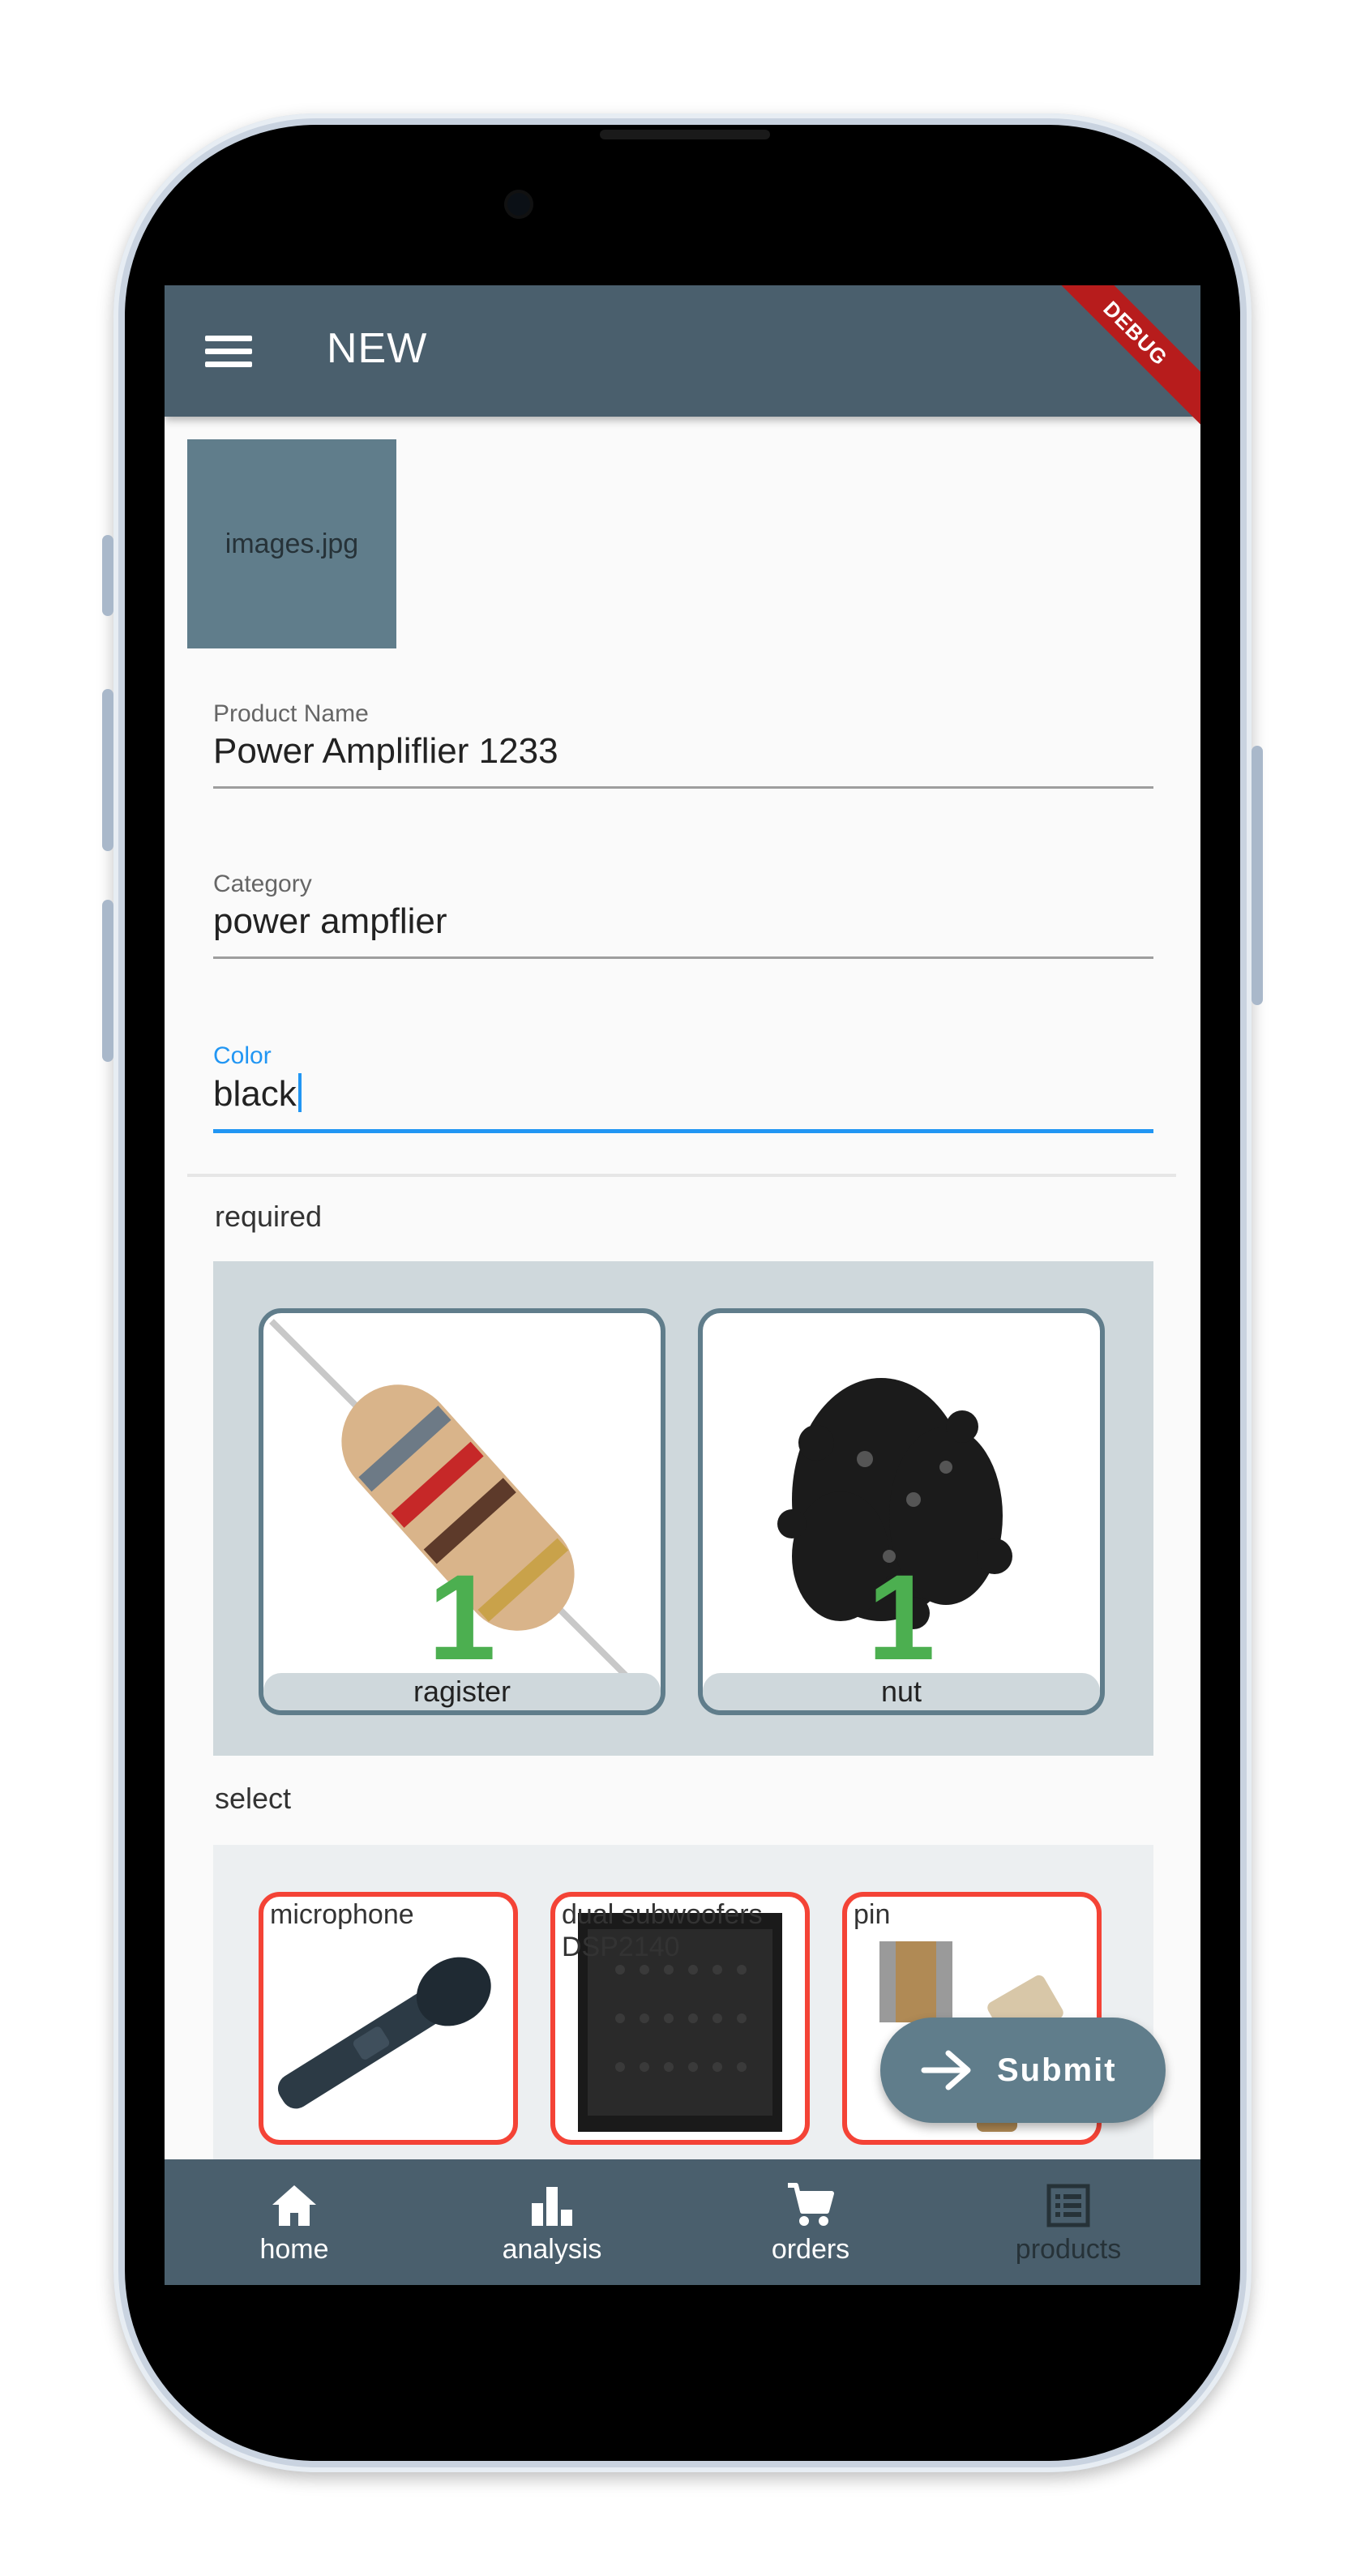 The height and width of the screenshot is (2576, 1365). I want to click on color-value: black, so click(255, 1094).